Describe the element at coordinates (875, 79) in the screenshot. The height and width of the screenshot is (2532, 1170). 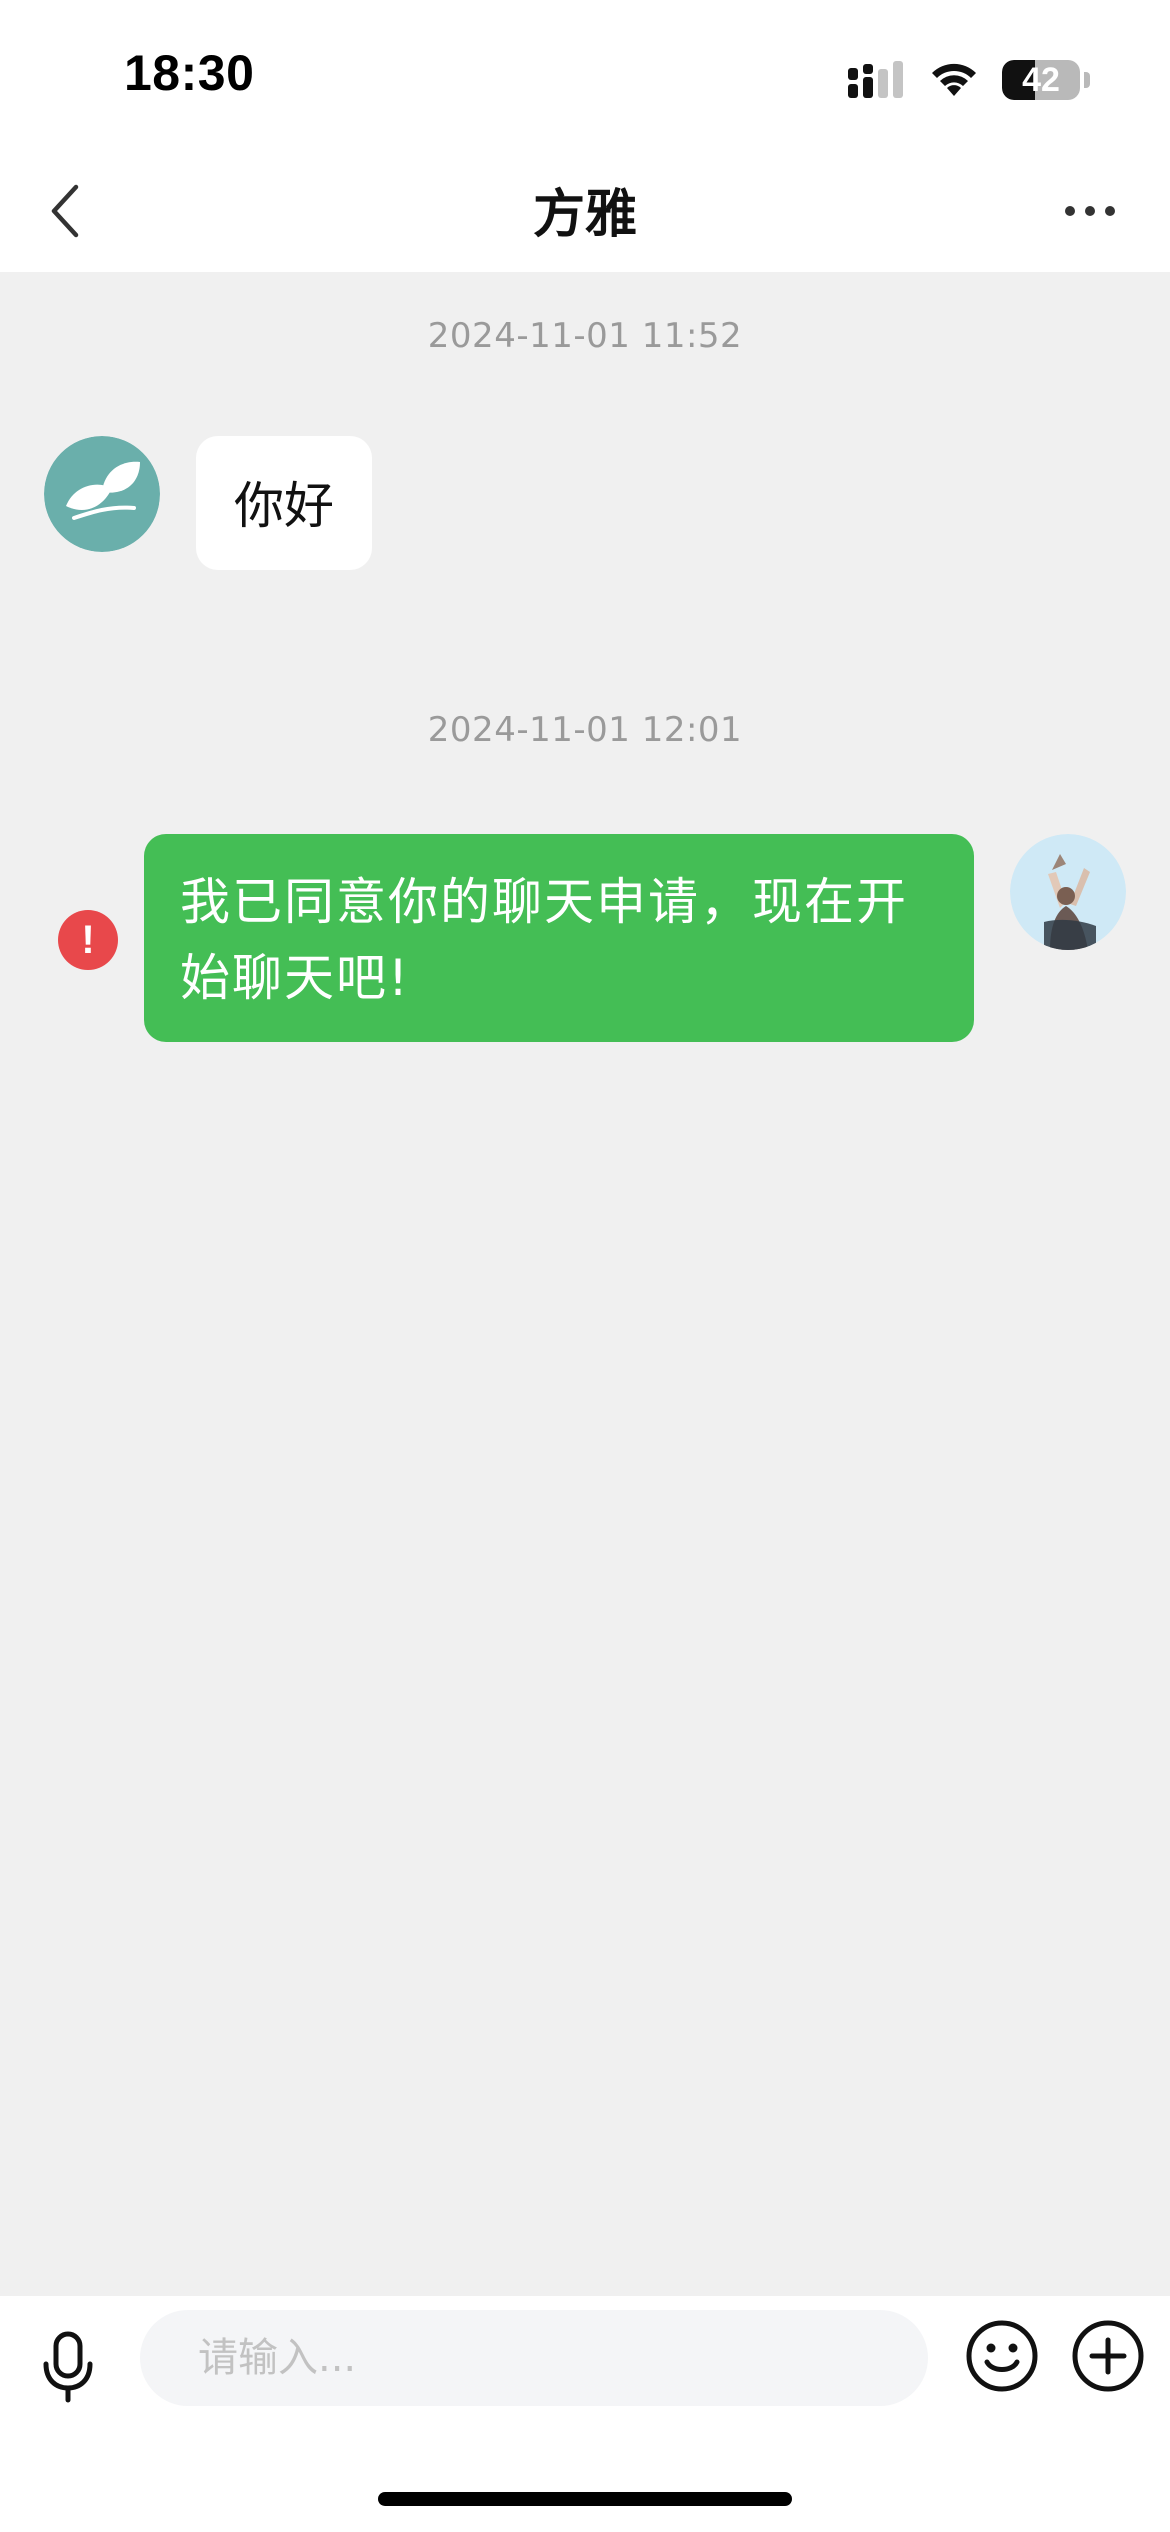
I see `cellular-signal-icon` at that location.